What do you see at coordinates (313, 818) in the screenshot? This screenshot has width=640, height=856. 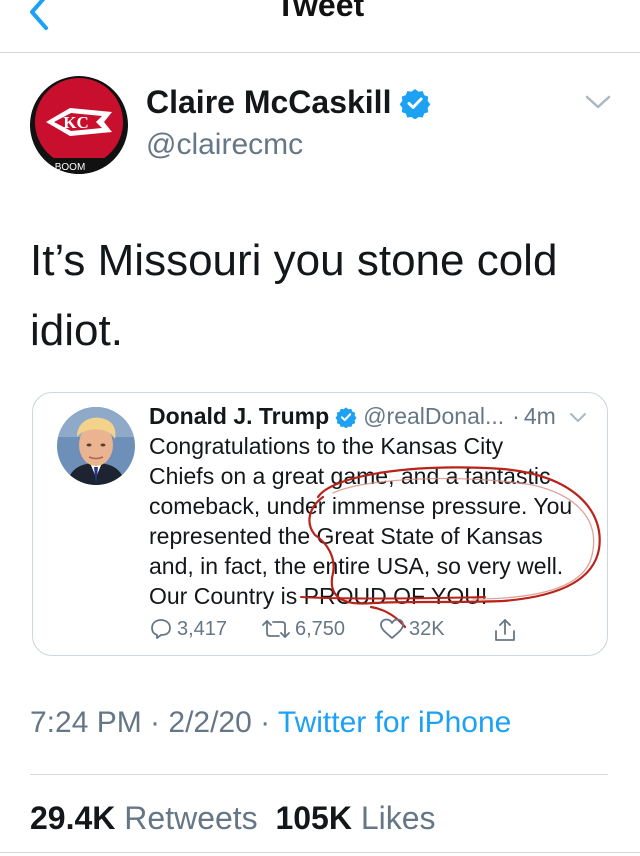 I see `likes-count: 105K` at bounding box center [313, 818].